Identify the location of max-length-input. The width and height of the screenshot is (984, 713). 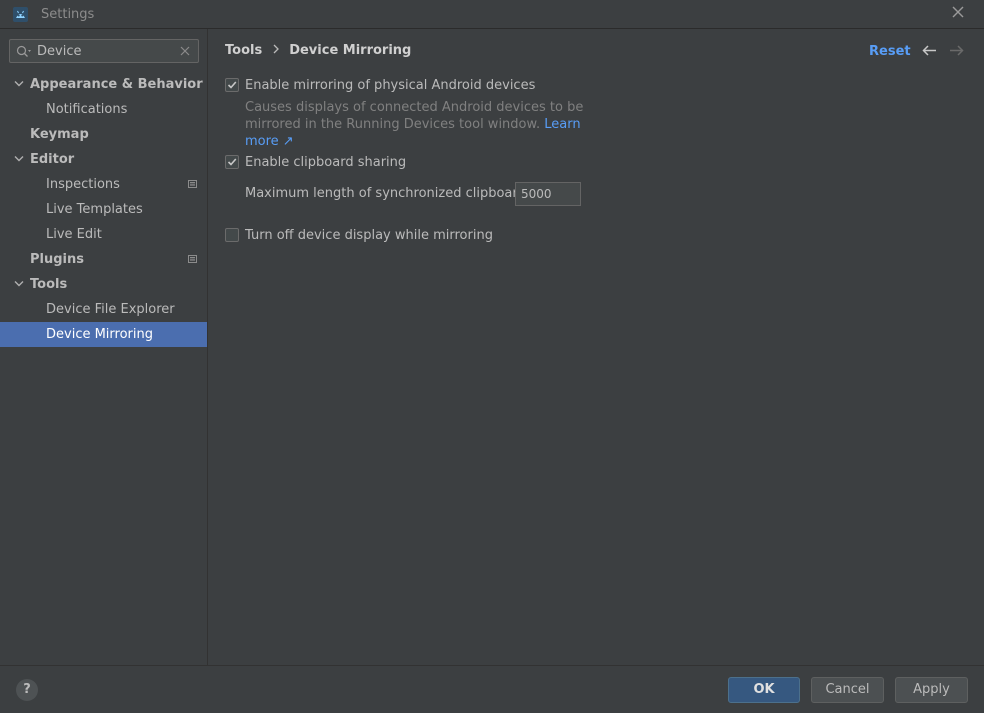
(548, 194).